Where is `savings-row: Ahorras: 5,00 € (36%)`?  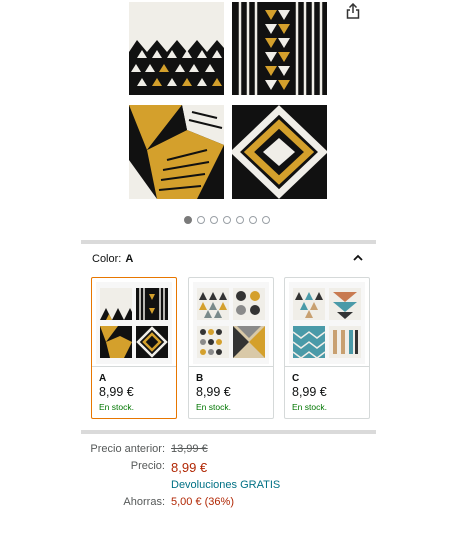 savings-row: Ahorras: 5,00 € (36%) is located at coordinates (237, 504).